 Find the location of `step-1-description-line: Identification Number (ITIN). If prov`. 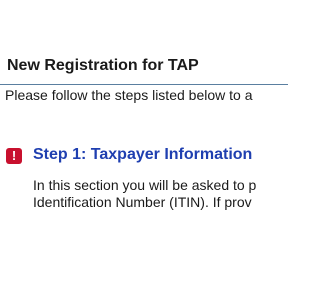

step-1-description-line: Identification Number (ITIN). If prov is located at coordinates (142, 202).